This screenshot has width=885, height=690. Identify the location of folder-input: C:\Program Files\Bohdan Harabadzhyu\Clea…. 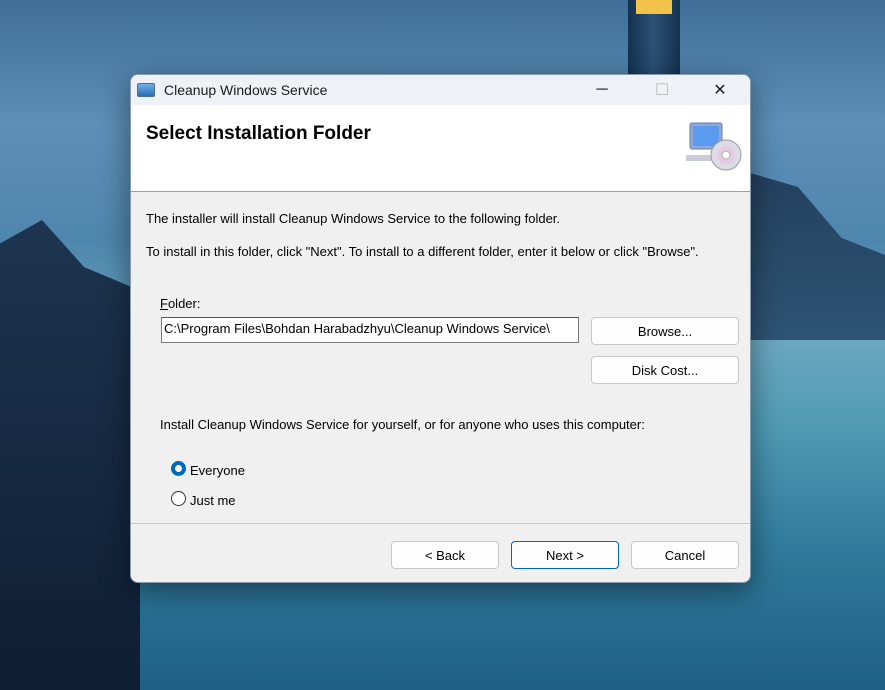
(370, 330).